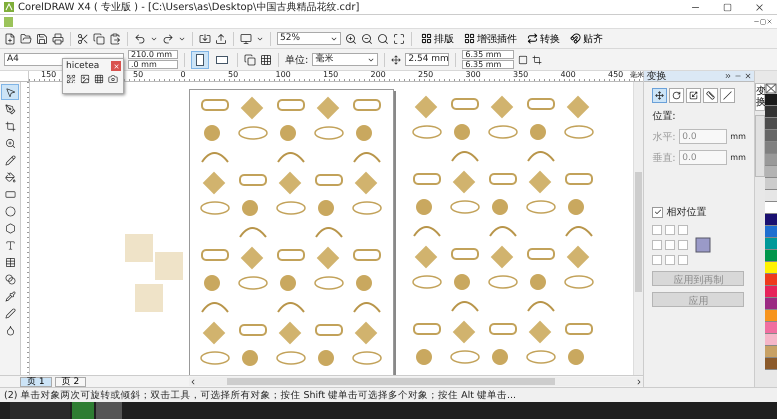 This screenshot has height=419, width=777. What do you see at coordinates (426, 74) in the screenshot?
I see `ruler-label: 250` at bounding box center [426, 74].